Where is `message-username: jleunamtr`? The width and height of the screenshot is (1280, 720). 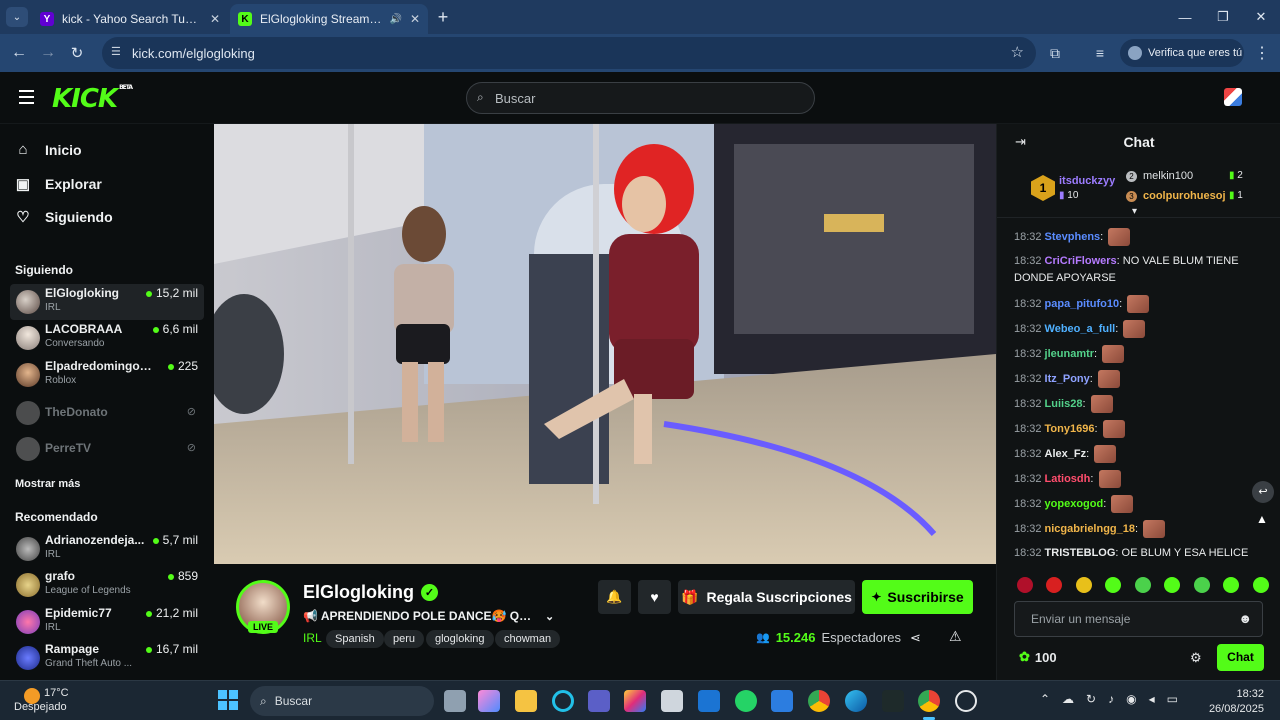 message-username: jleunamtr is located at coordinates (1070, 354).